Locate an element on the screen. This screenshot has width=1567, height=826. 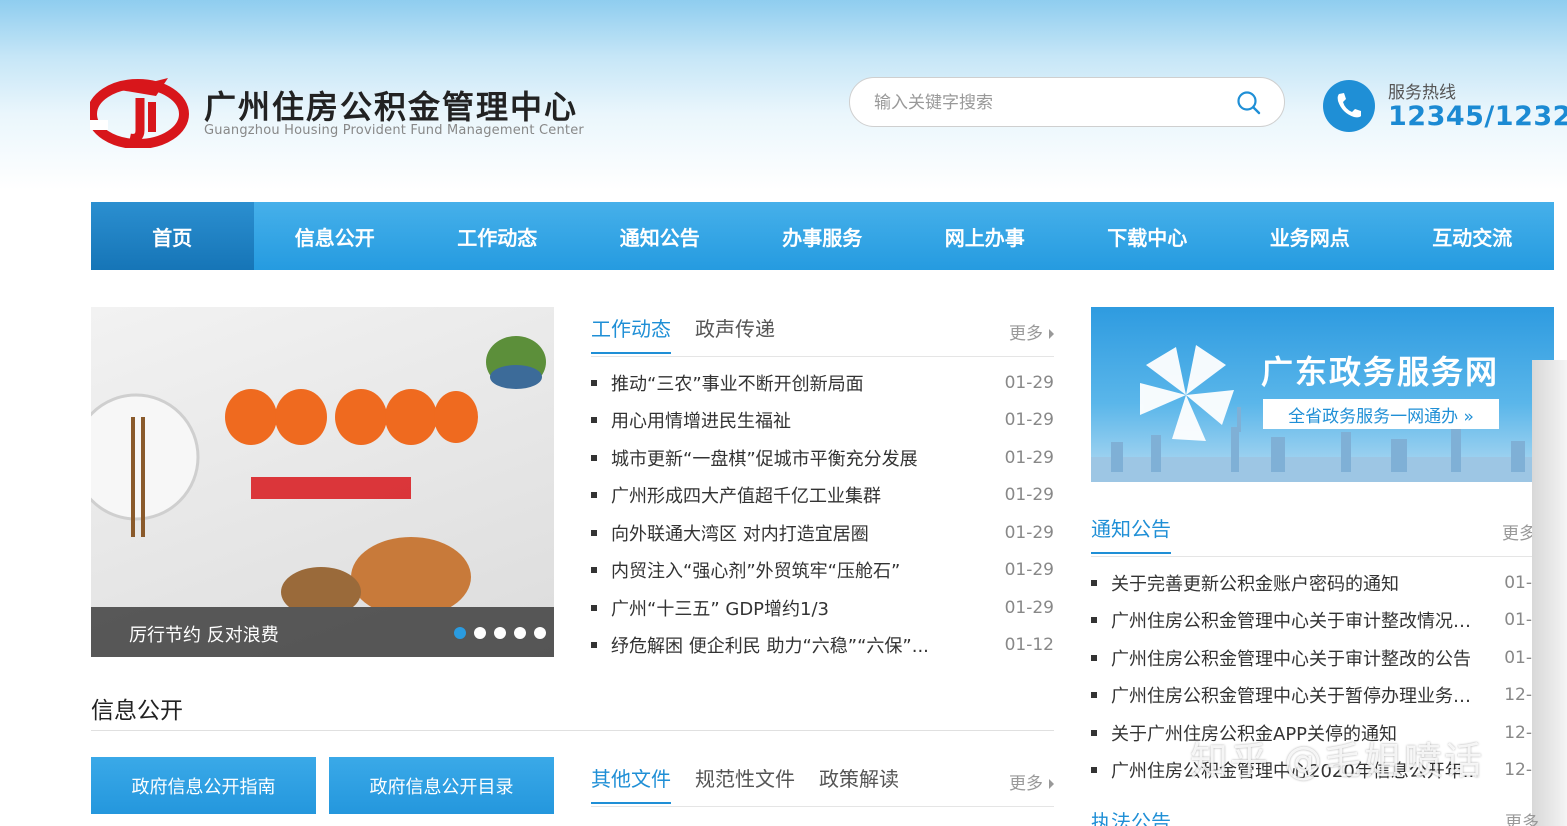
list-item: 广州住房公积金管理中心关于审计整改的公告 01- is located at coordinates (1311, 658).